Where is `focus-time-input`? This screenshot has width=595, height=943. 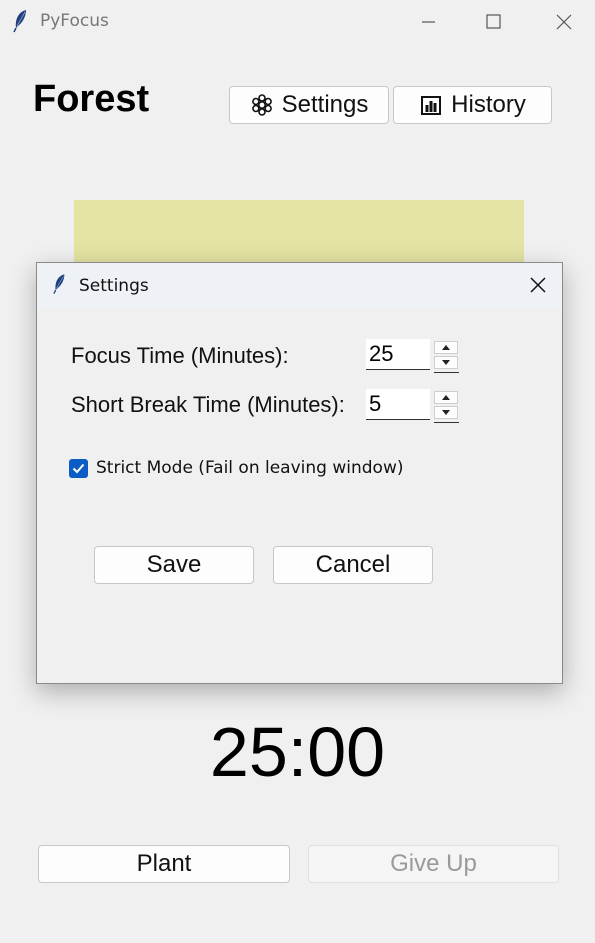 focus-time-input is located at coordinates (398, 354).